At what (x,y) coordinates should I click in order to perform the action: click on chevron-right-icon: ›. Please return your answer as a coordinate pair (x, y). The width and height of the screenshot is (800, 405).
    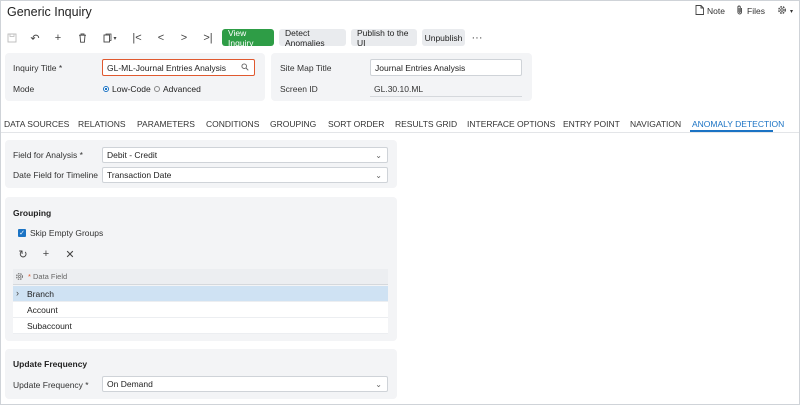
    Looking at the image, I should click on (17, 293).